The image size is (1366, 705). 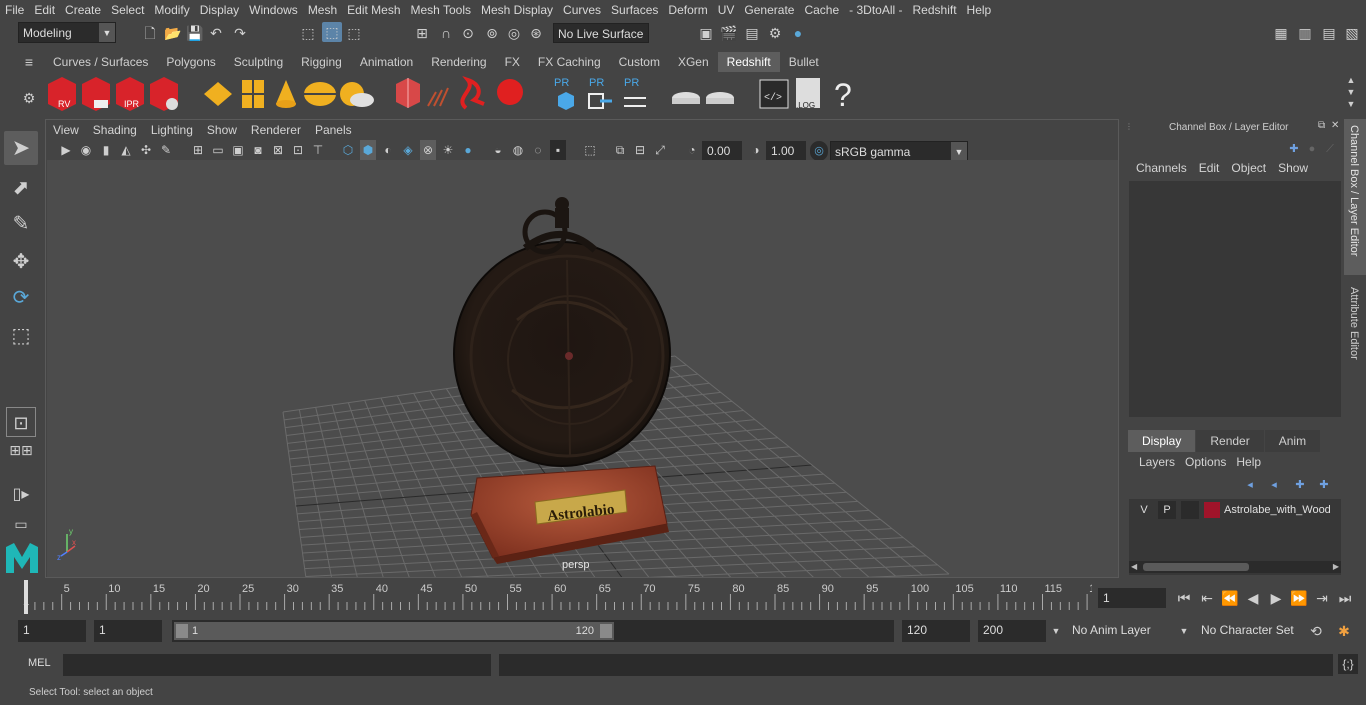 I want to click on layer-visibility-toggle: V, so click(x=1144, y=510).